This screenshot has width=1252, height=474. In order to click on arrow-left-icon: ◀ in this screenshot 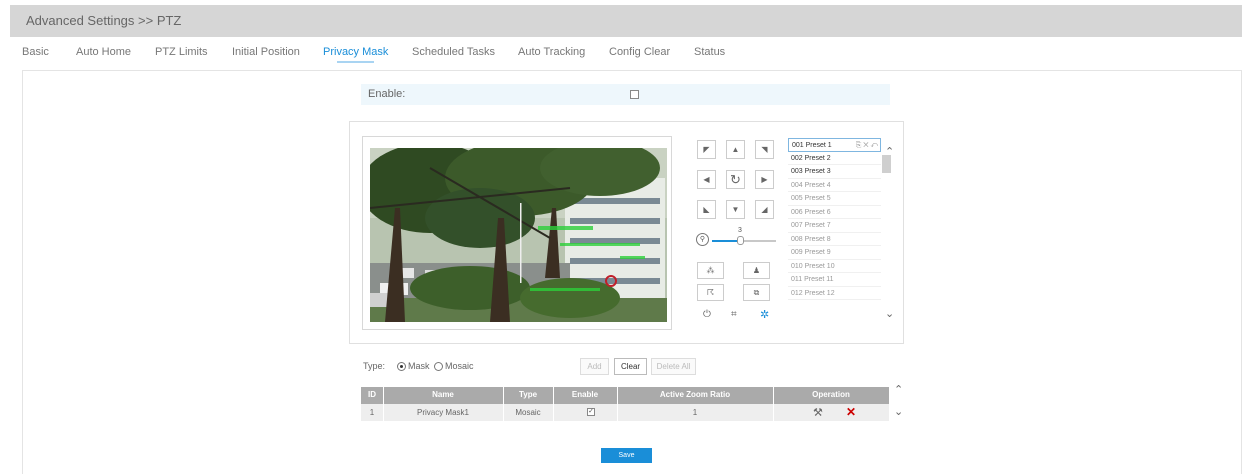, I will do `click(706, 179)`.